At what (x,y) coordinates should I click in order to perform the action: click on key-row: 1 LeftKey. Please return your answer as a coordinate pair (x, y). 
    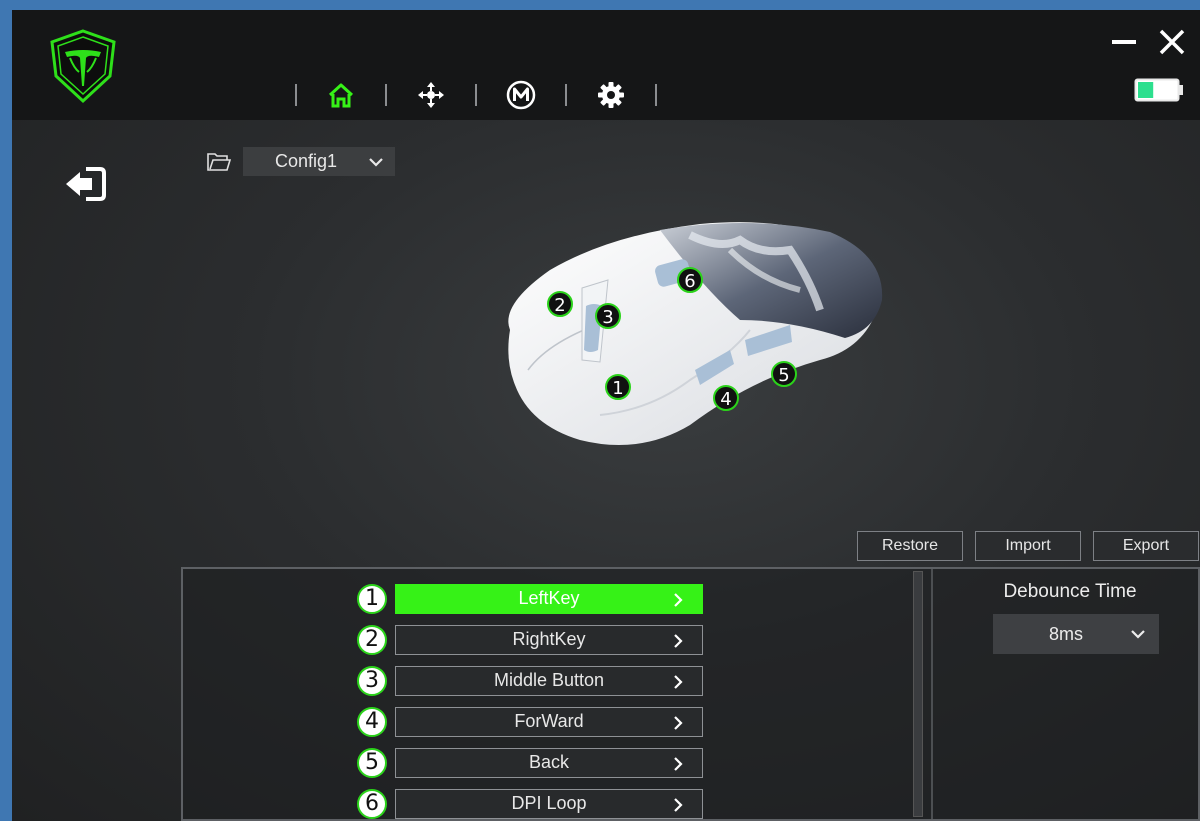
    Looking at the image, I should click on (530, 598).